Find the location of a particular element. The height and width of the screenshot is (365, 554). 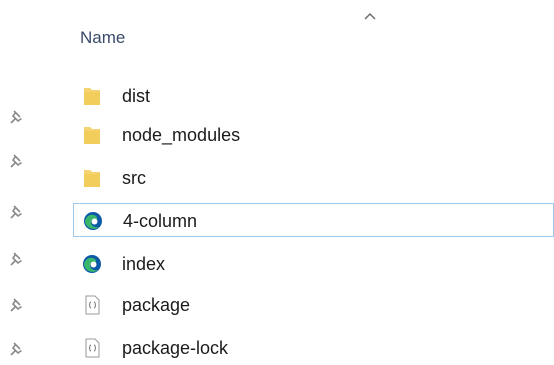

file-row-index: index is located at coordinates (313, 264).